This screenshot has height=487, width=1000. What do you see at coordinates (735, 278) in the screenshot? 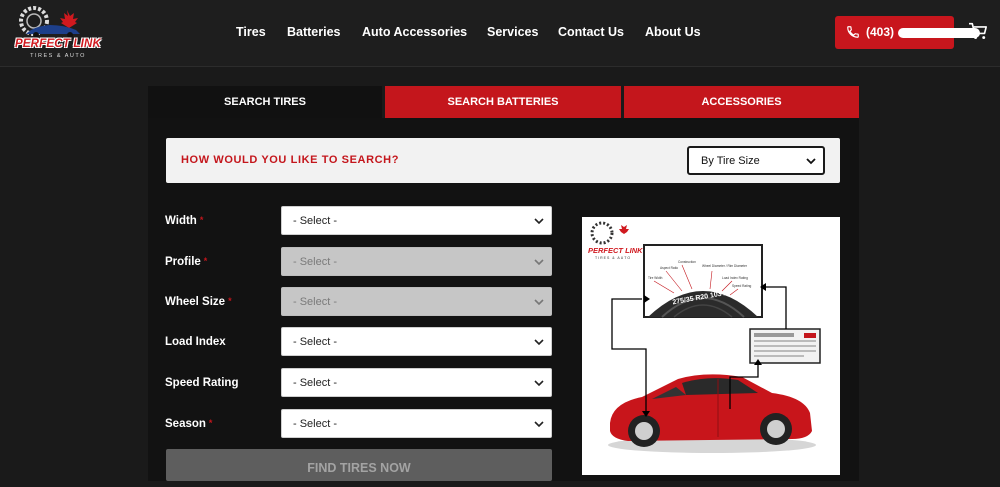
I see `callout-load-index: Load Index Rating` at bounding box center [735, 278].